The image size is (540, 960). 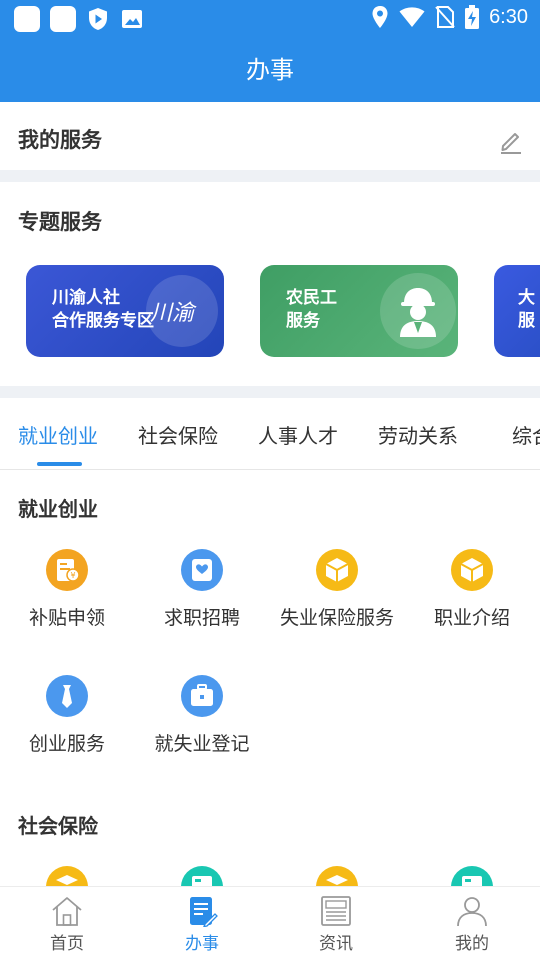 What do you see at coordinates (59, 464) in the screenshot?
I see `active-tab-indicator` at bounding box center [59, 464].